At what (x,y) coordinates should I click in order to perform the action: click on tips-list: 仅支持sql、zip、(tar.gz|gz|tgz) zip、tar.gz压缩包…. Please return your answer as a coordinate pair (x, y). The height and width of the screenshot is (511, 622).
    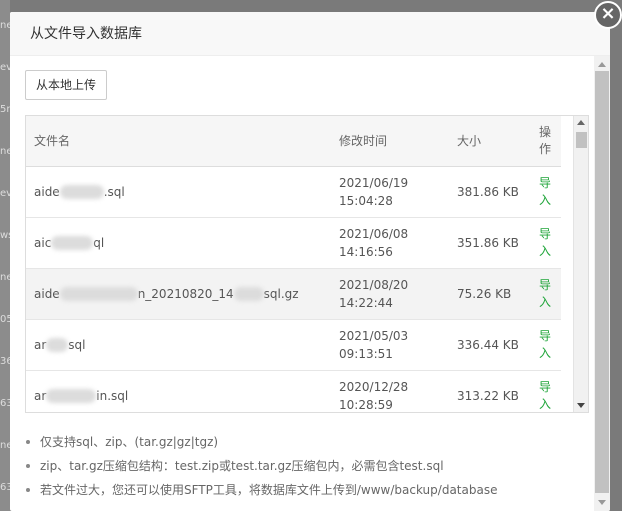
    Looking at the image, I should click on (306, 466).